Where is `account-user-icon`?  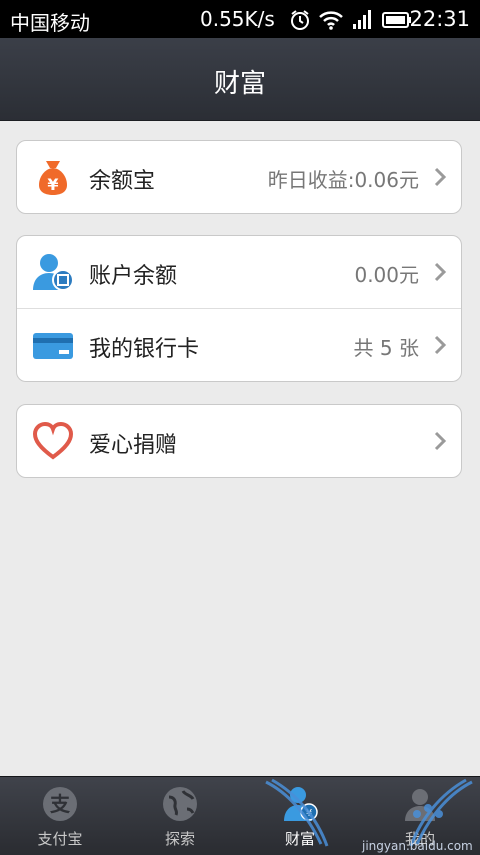 account-user-icon is located at coordinates (53, 272).